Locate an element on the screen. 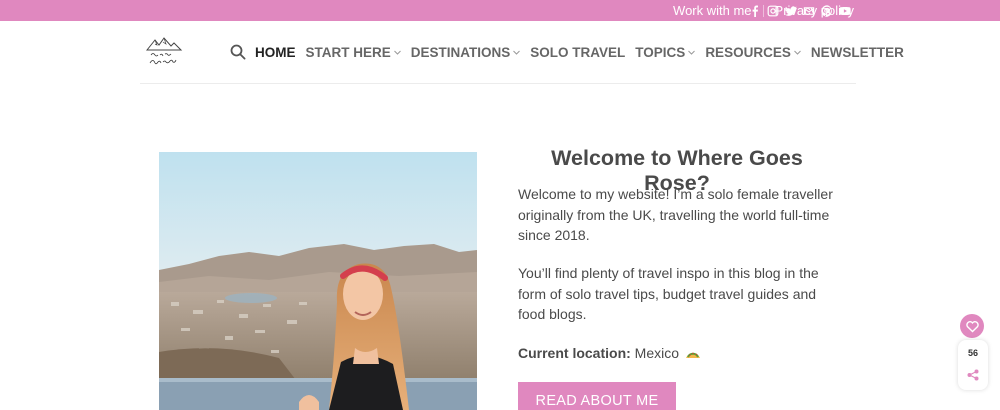  nav-start-here: START HERE is located at coordinates (353, 52).